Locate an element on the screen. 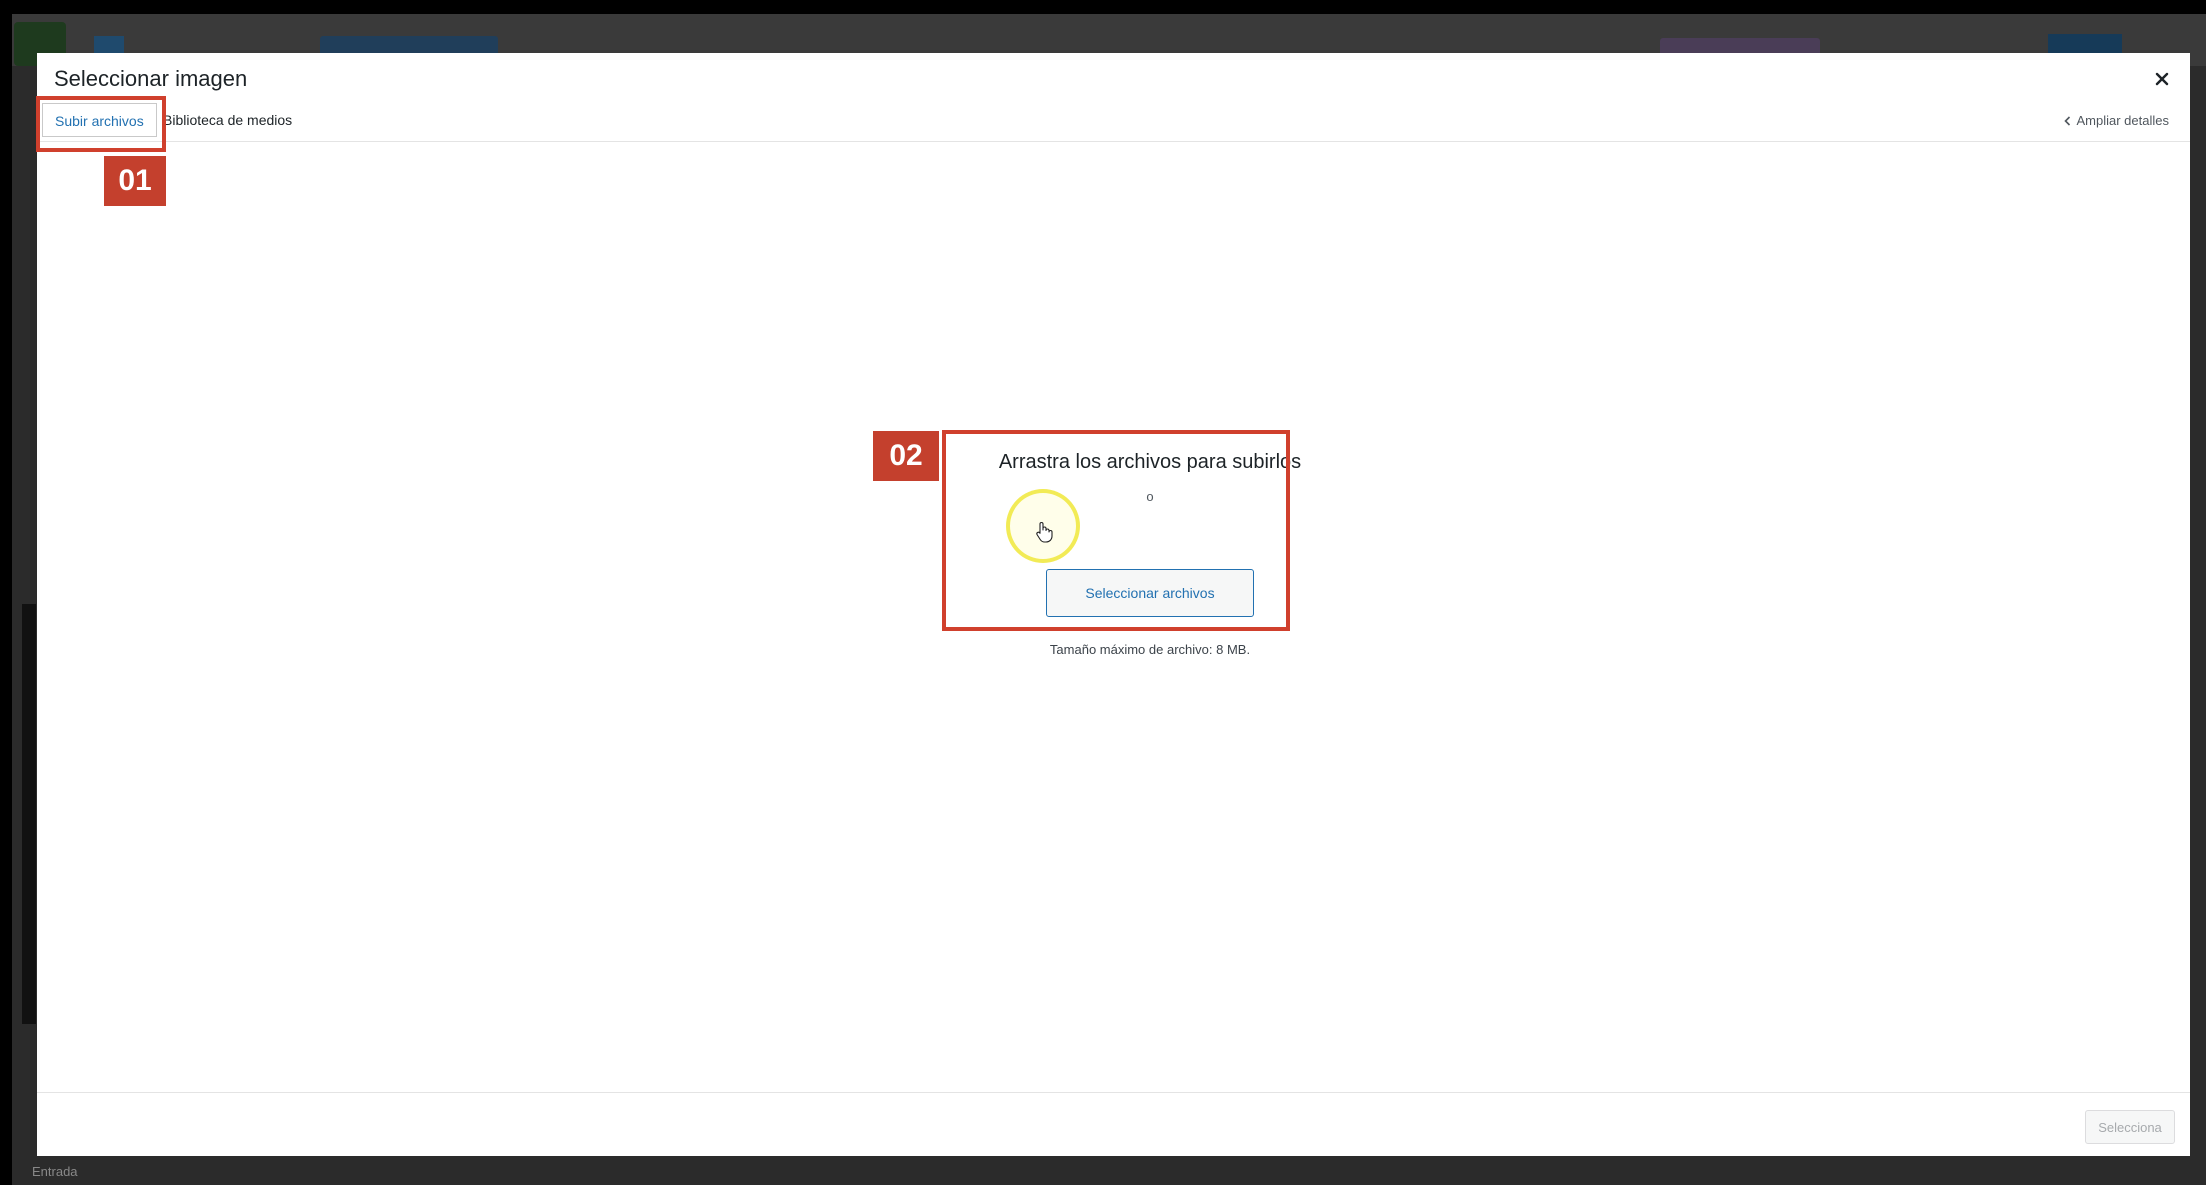 The image size is (2206, 1185). annotation-badge-02: 02 is located at coordinates (906, 456).